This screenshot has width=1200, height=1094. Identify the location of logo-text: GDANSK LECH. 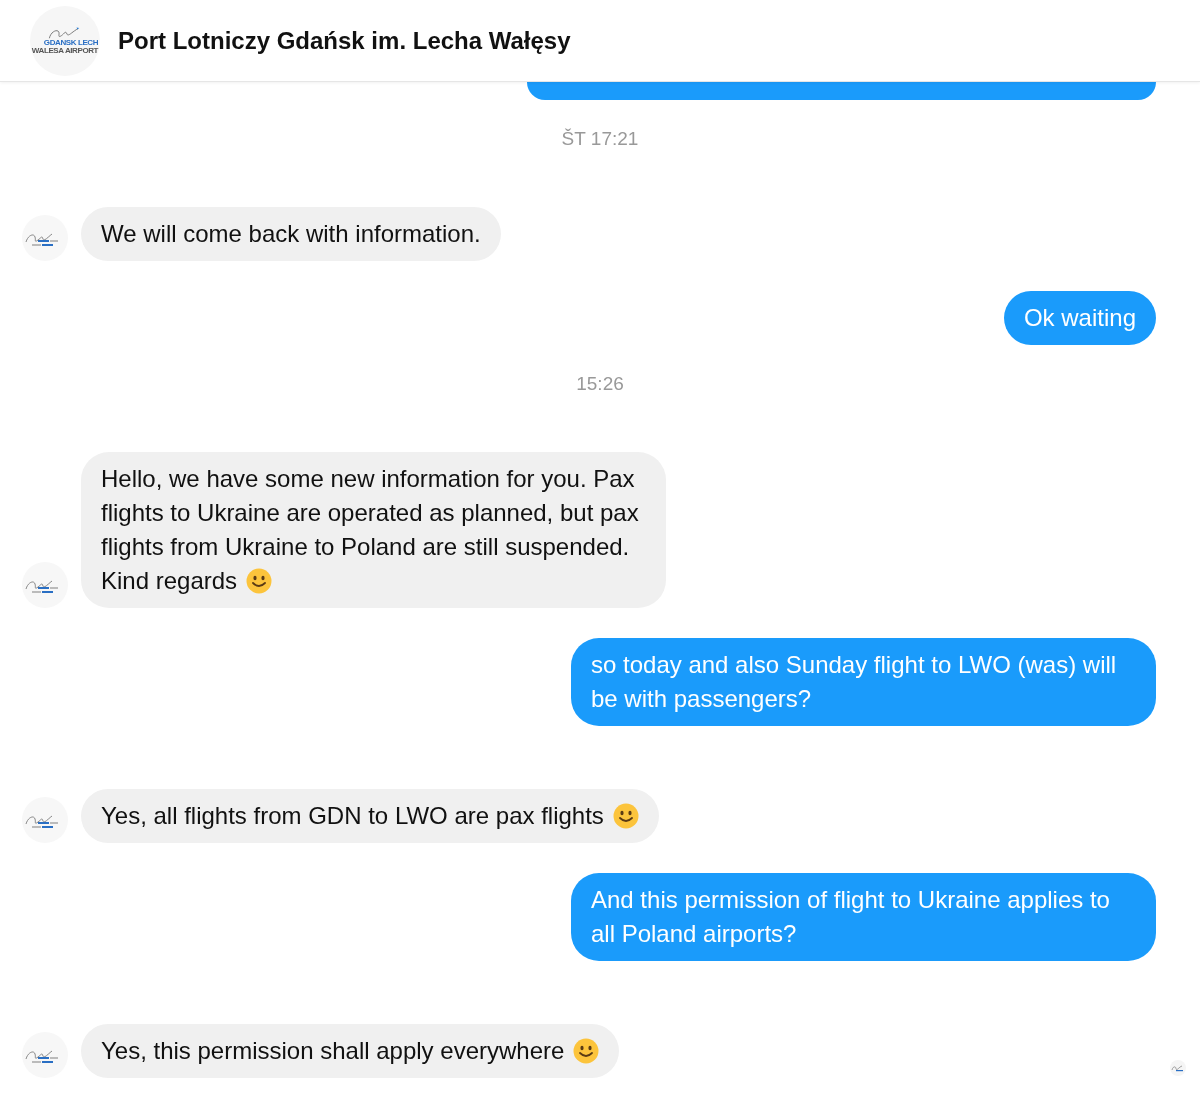
(71, 43).